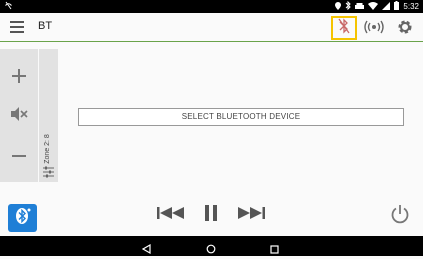 This screenshot has height=259, width=423. What do you see at coordinates (411, 6) in the screenshot?
I see `status-time: 5:32` at bounding box center [411, 6].